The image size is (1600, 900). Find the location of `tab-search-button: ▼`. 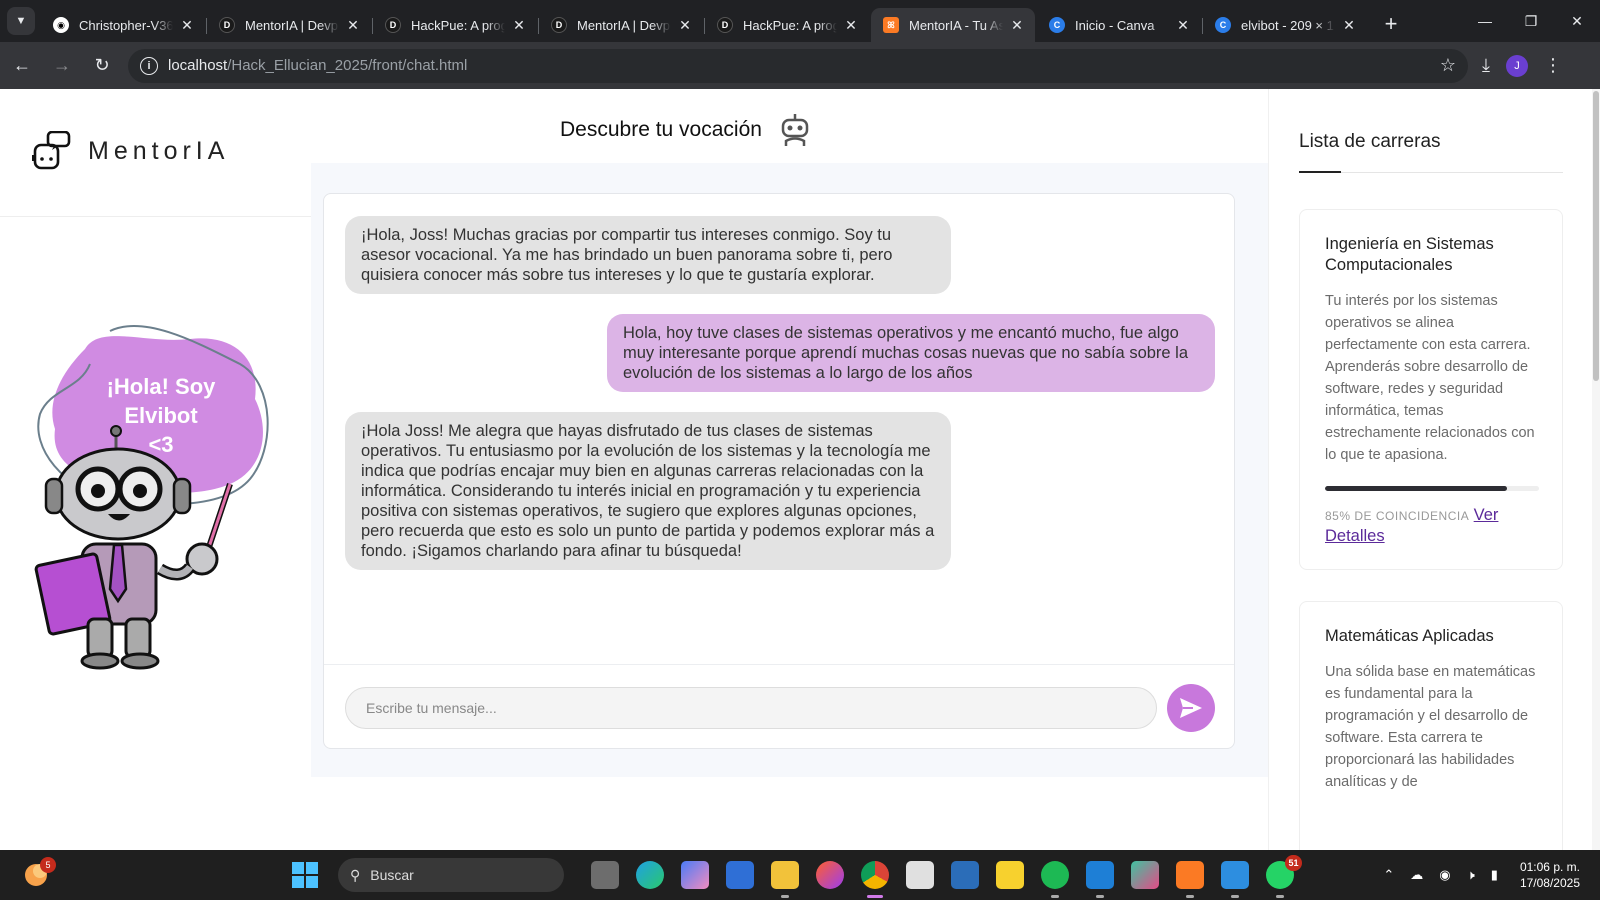

tab-search-button: ▼ is located at coordinates (21, 21).